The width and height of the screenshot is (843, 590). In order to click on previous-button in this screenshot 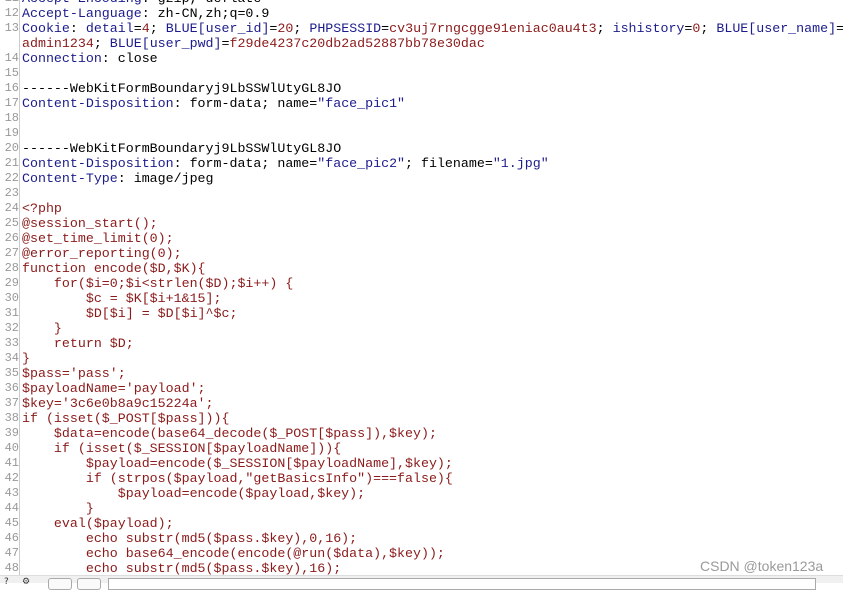, I will do `click(60, 584)`.